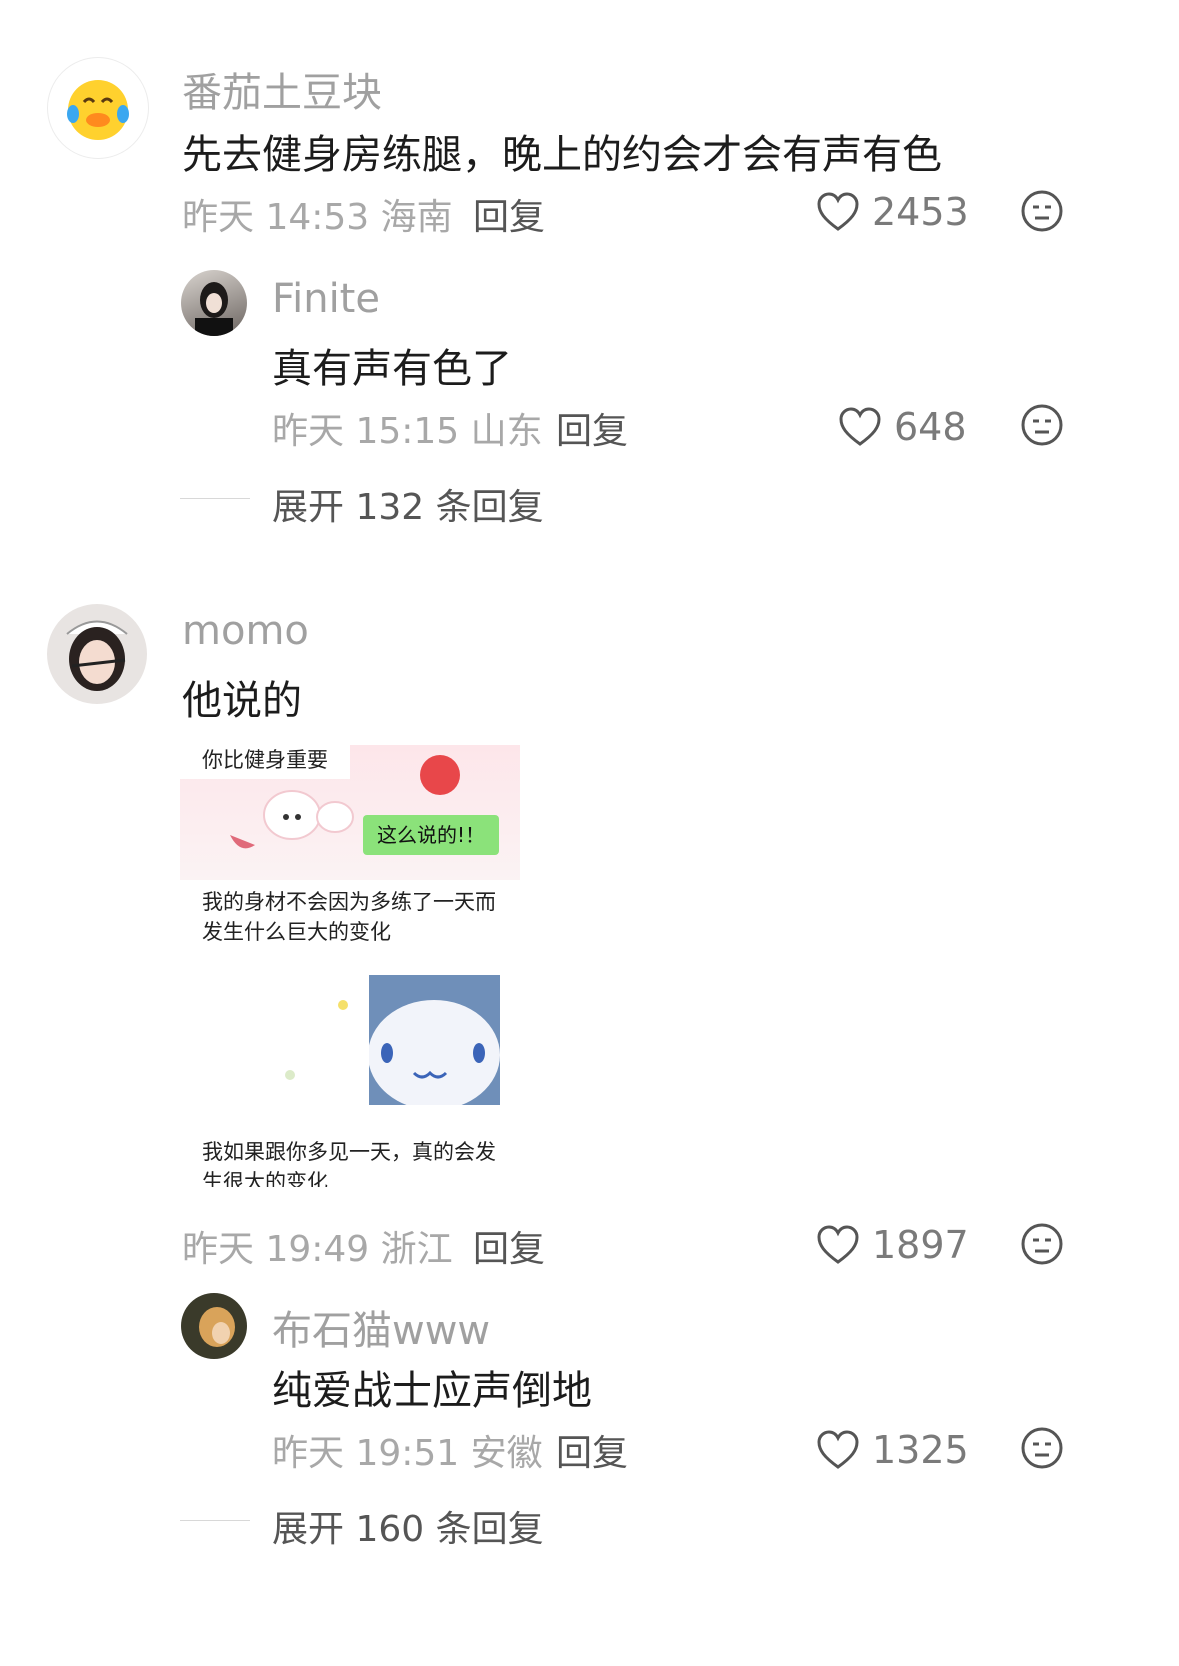 Image resolution: width=1179 pixels, height=1666 pixels. I want to click on avatar-bushimao, so click(214, 1326).